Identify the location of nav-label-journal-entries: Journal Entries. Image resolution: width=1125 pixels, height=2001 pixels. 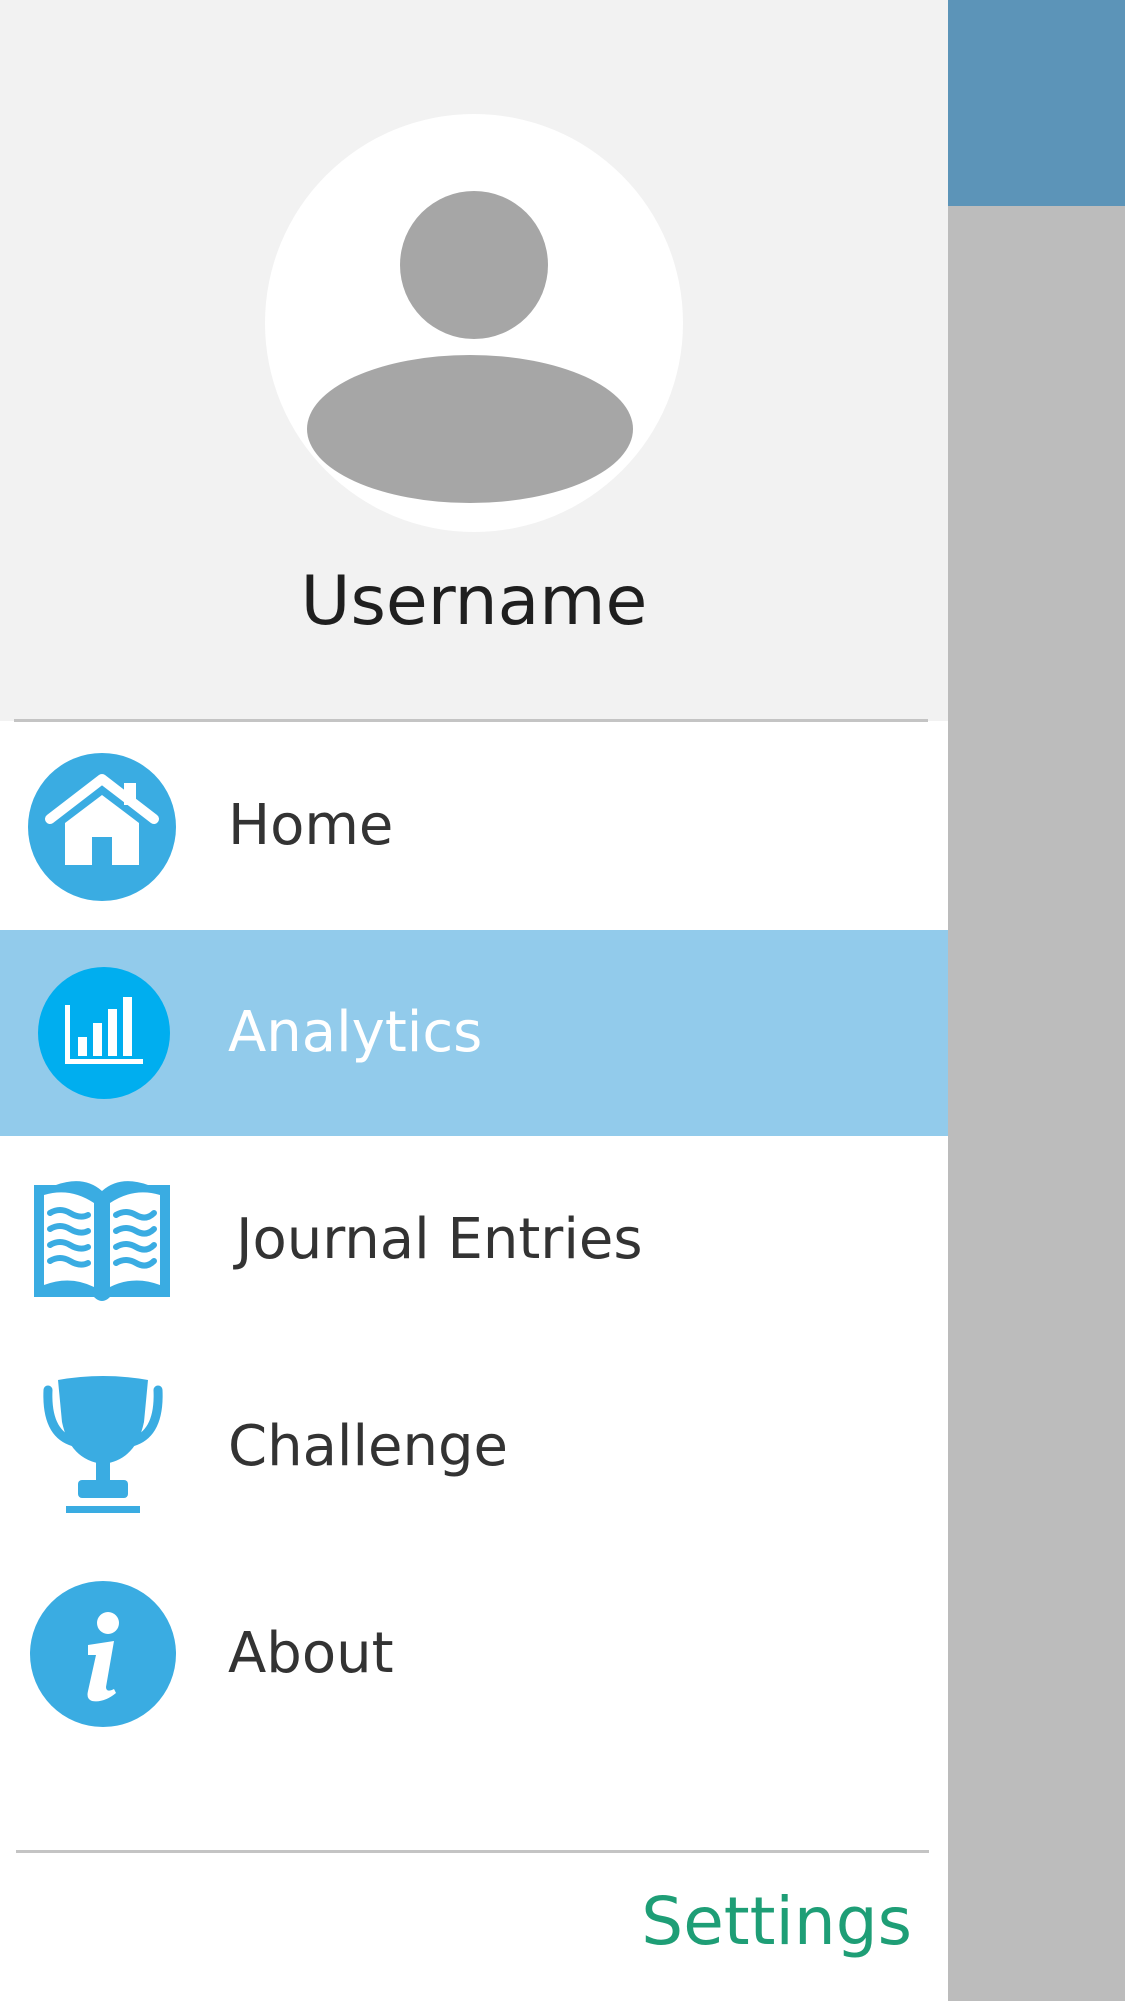
(439, 1239).